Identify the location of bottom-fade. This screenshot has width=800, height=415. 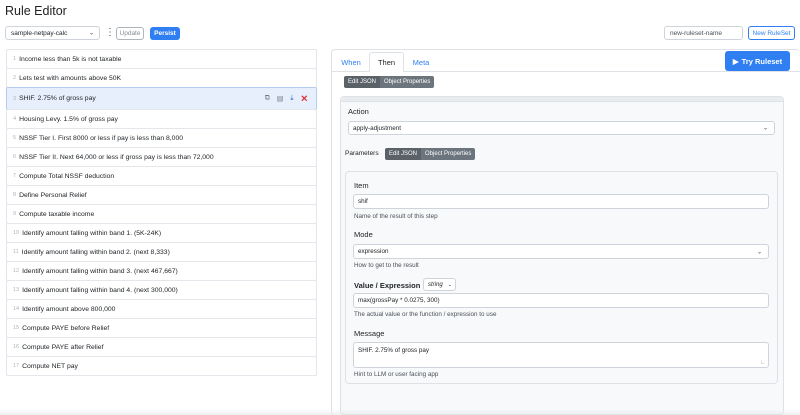
(400, 412).